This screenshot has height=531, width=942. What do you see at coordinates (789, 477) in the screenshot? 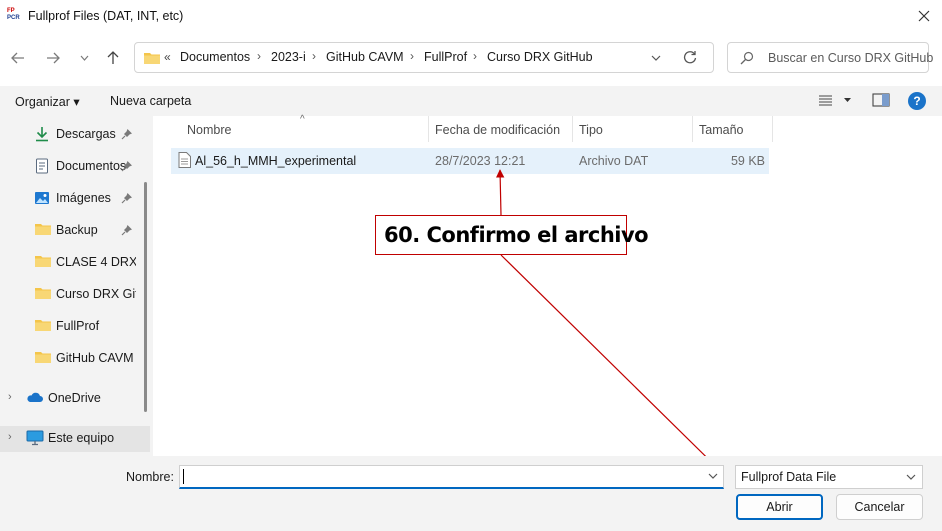
I see `file-type-selected: Fullprof Data File` at bounding box center [789, 477].